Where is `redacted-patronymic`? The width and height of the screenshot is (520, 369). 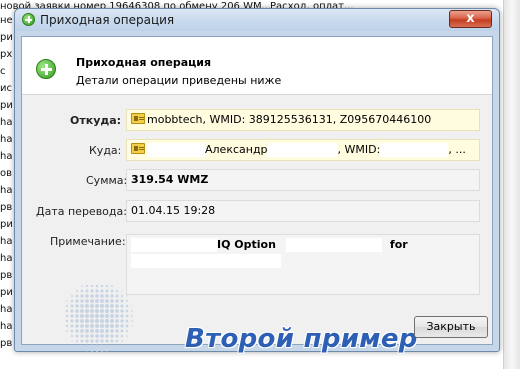
redacted-patronymic is located at coordinates (302, 150).